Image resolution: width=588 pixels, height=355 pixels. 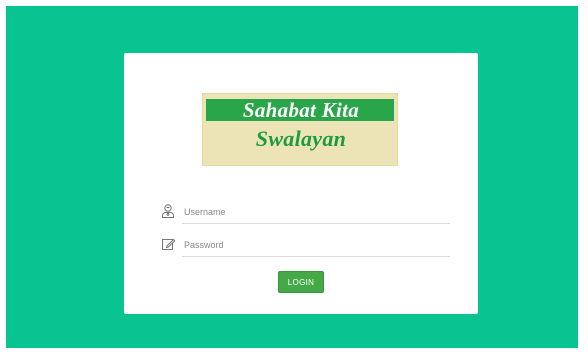 I want to click on password-row, so click(x=305, y=245).